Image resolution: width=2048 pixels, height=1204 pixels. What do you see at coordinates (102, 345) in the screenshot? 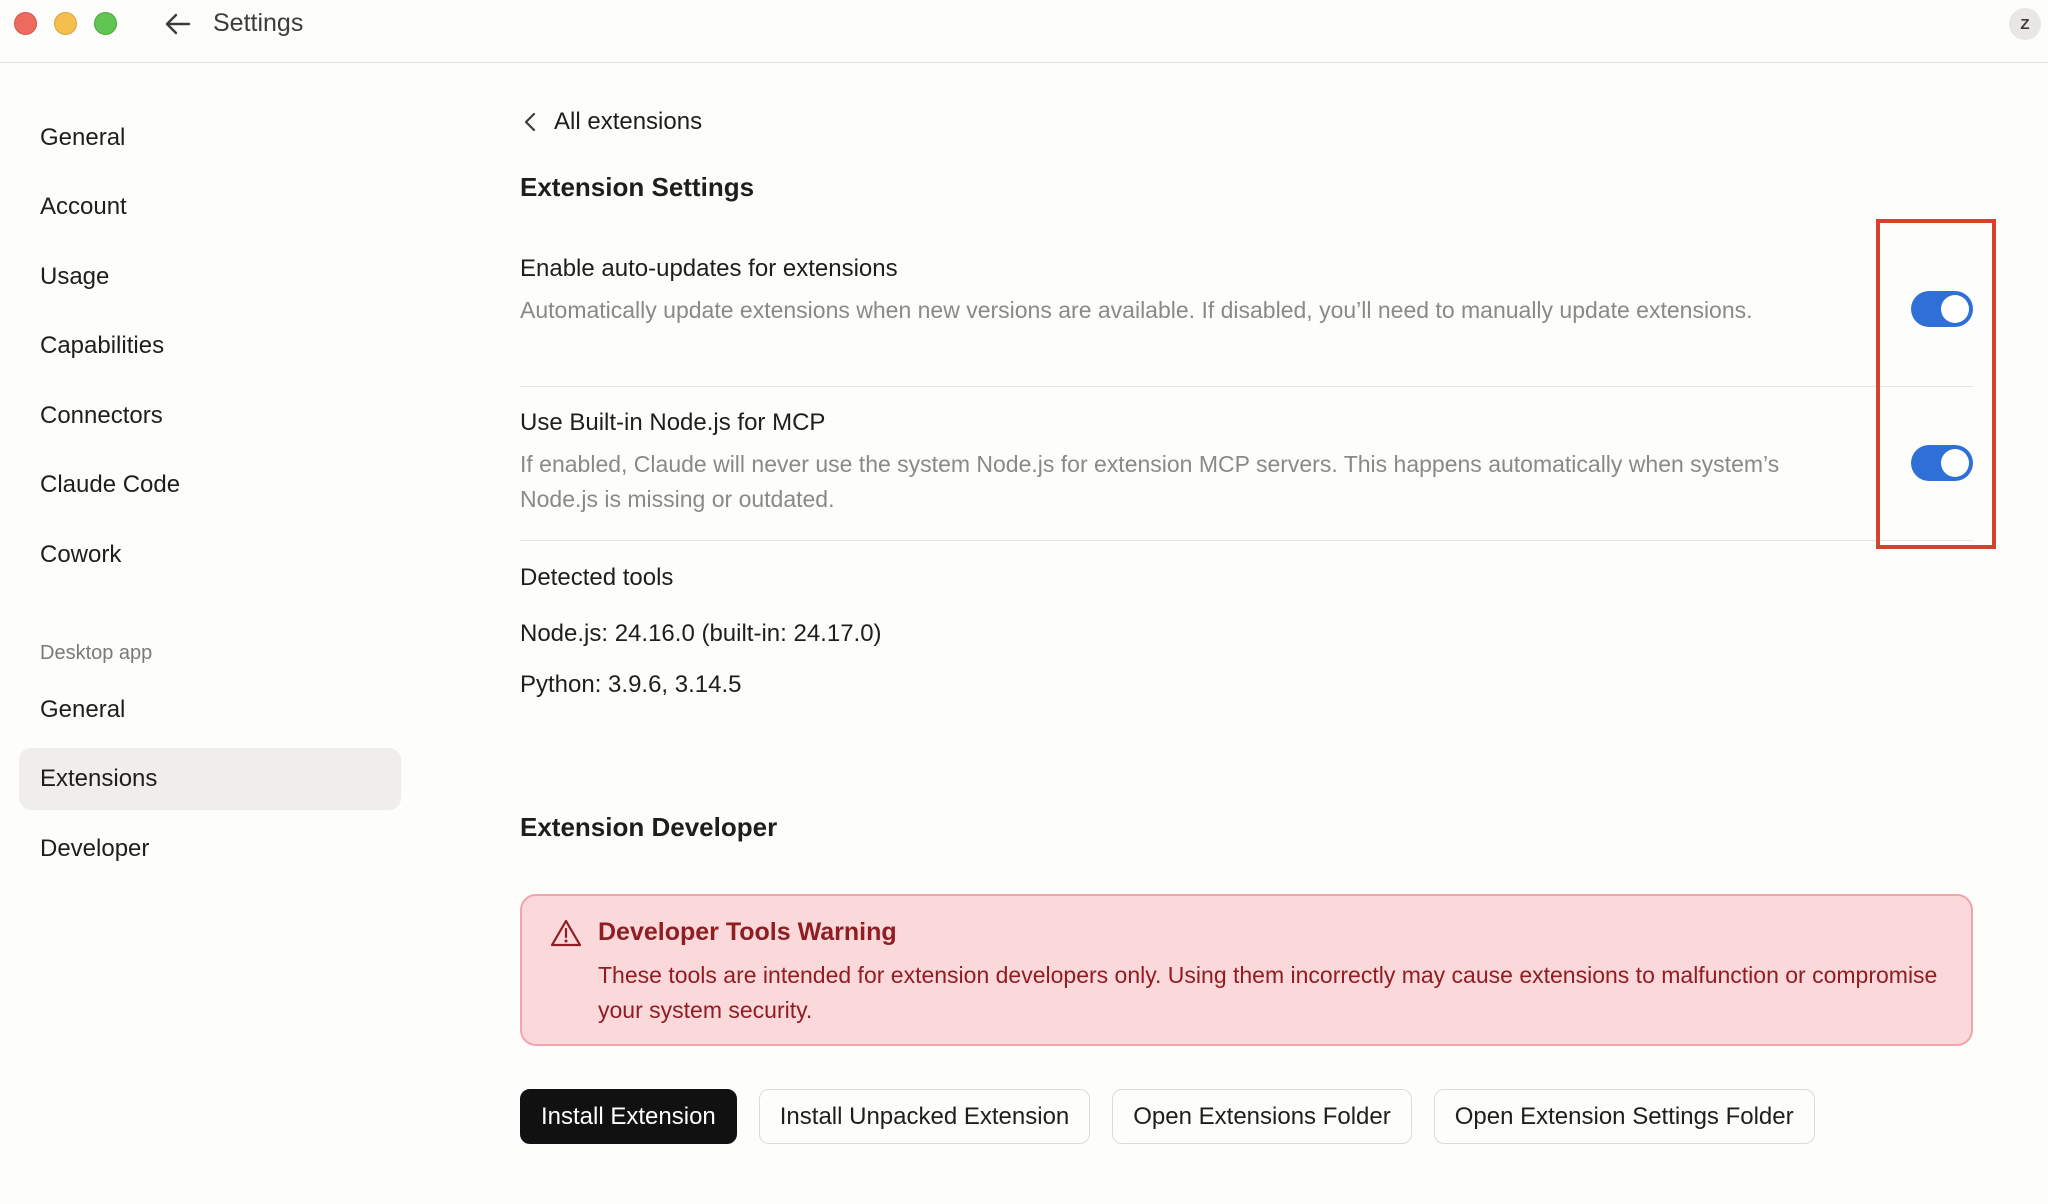
I see `sidebar-item-label: Capabilities` at bounding box center [102, 345].